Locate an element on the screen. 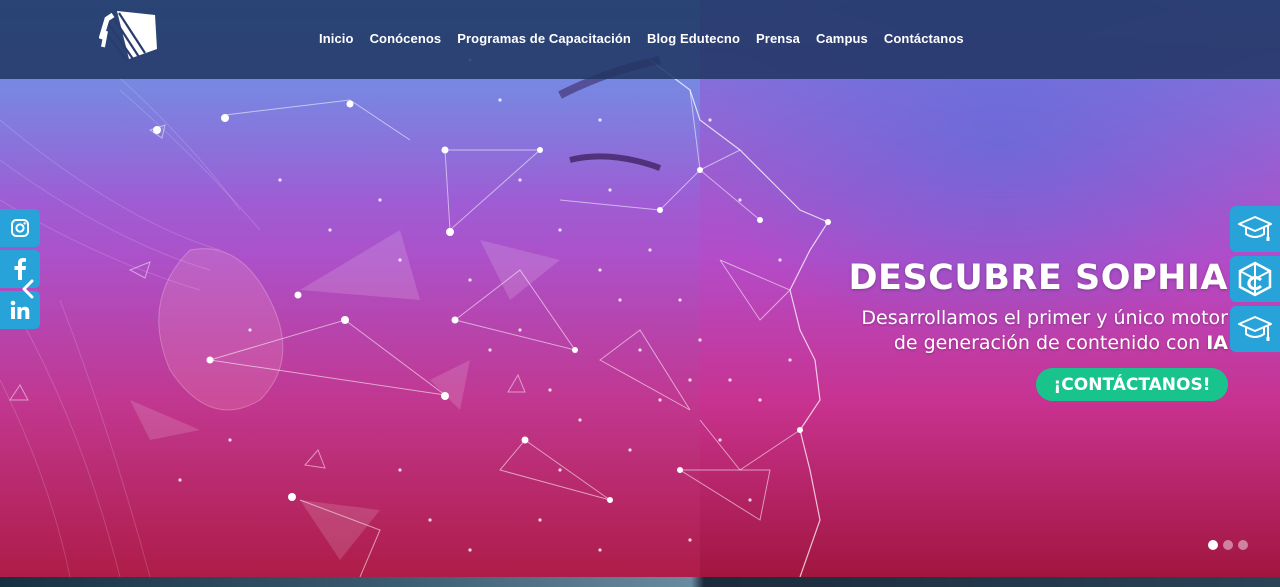 The width and height of the screenshot is (1280, 587). nav-link-inicio: Inicio is located at coordinates (336, 38).